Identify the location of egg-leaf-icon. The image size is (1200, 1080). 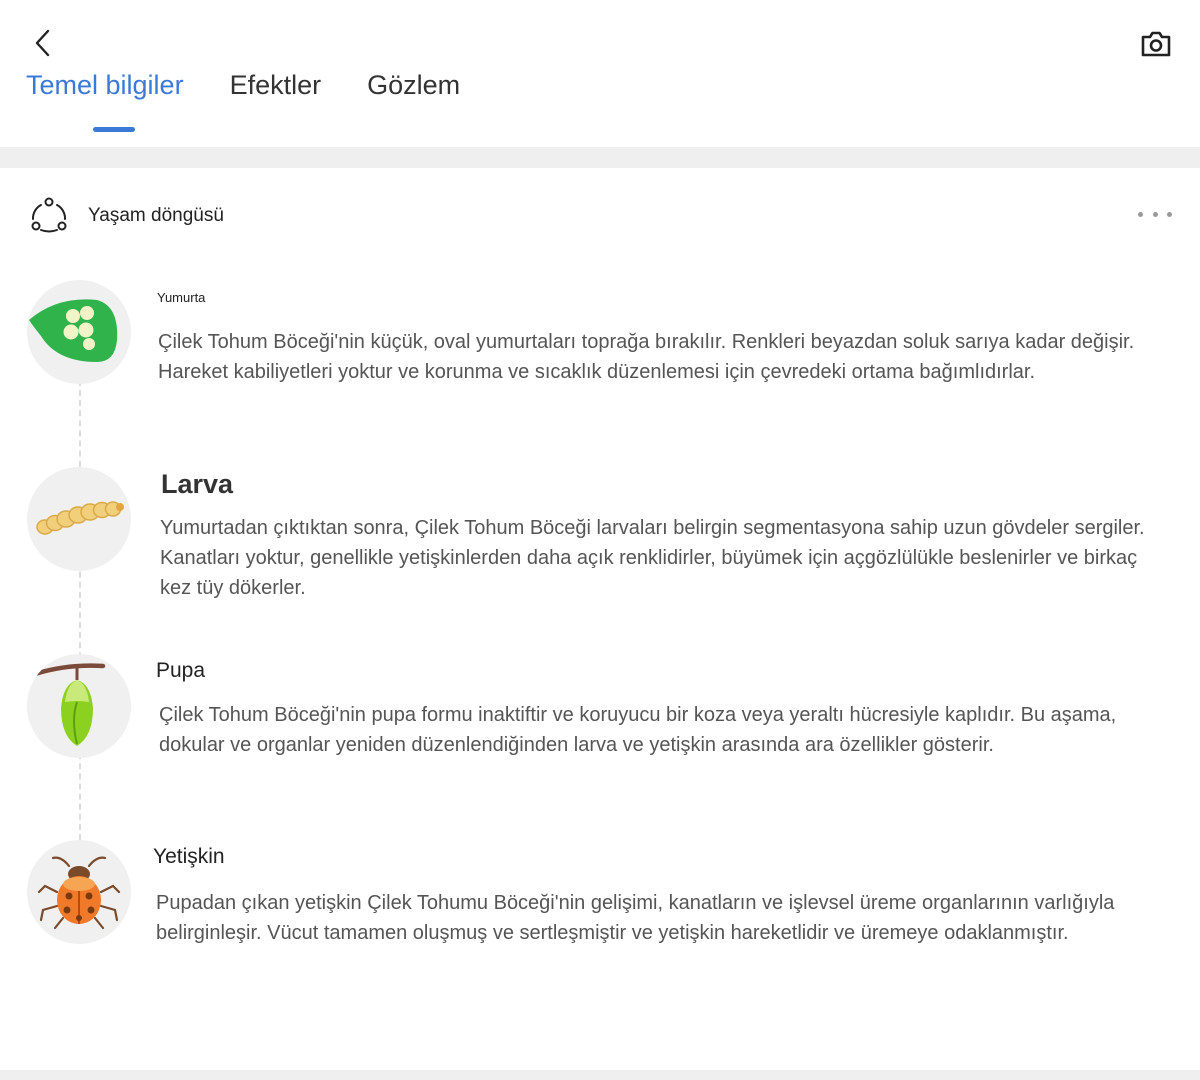
(73, 330).